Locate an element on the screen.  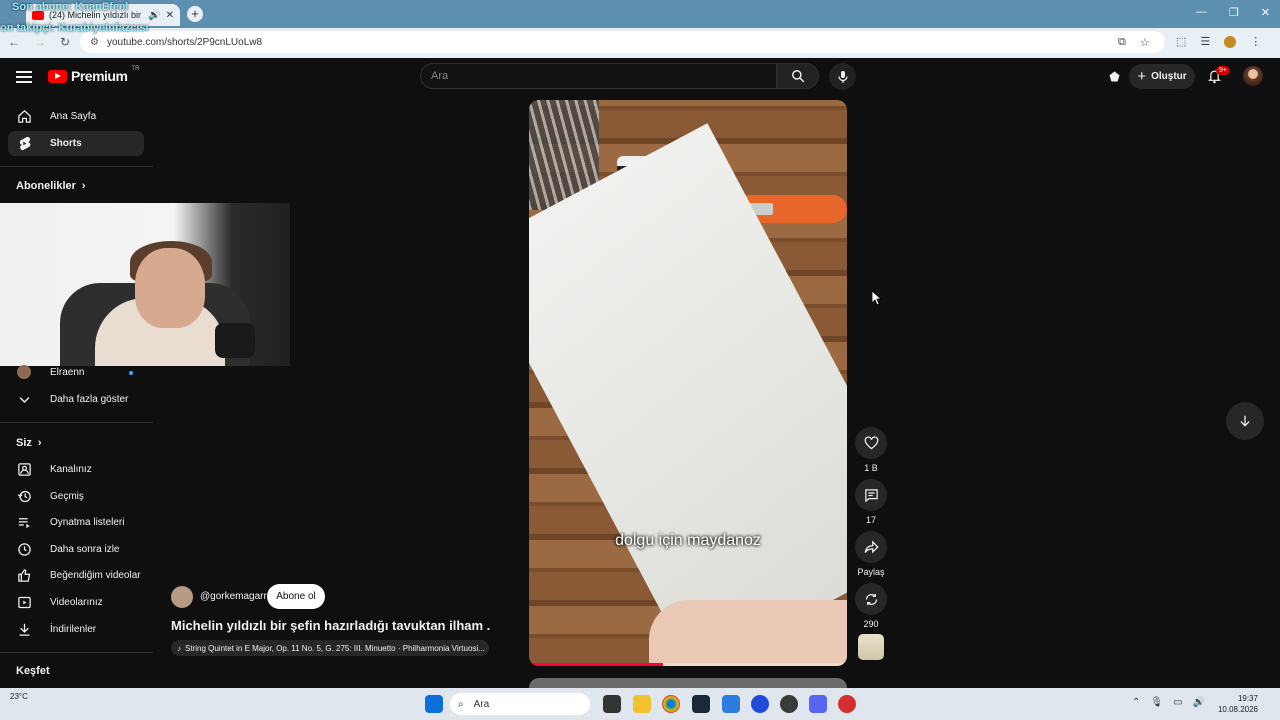
share-label: Paylaş is located at coordinates (871, 572).